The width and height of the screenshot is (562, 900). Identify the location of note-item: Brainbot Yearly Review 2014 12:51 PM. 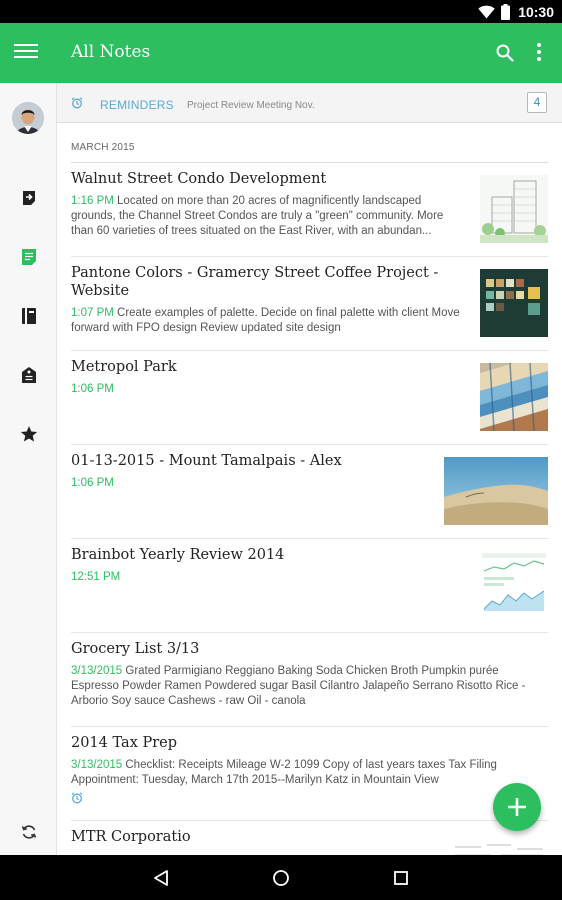
(309, 586).